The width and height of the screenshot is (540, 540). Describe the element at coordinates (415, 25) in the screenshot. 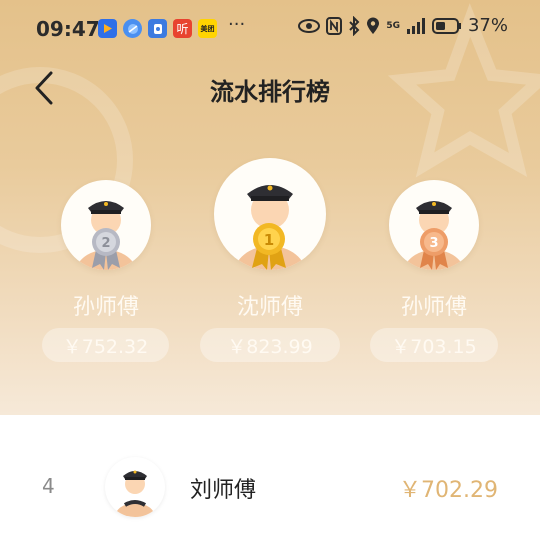

I see `signal-icon` at that location.